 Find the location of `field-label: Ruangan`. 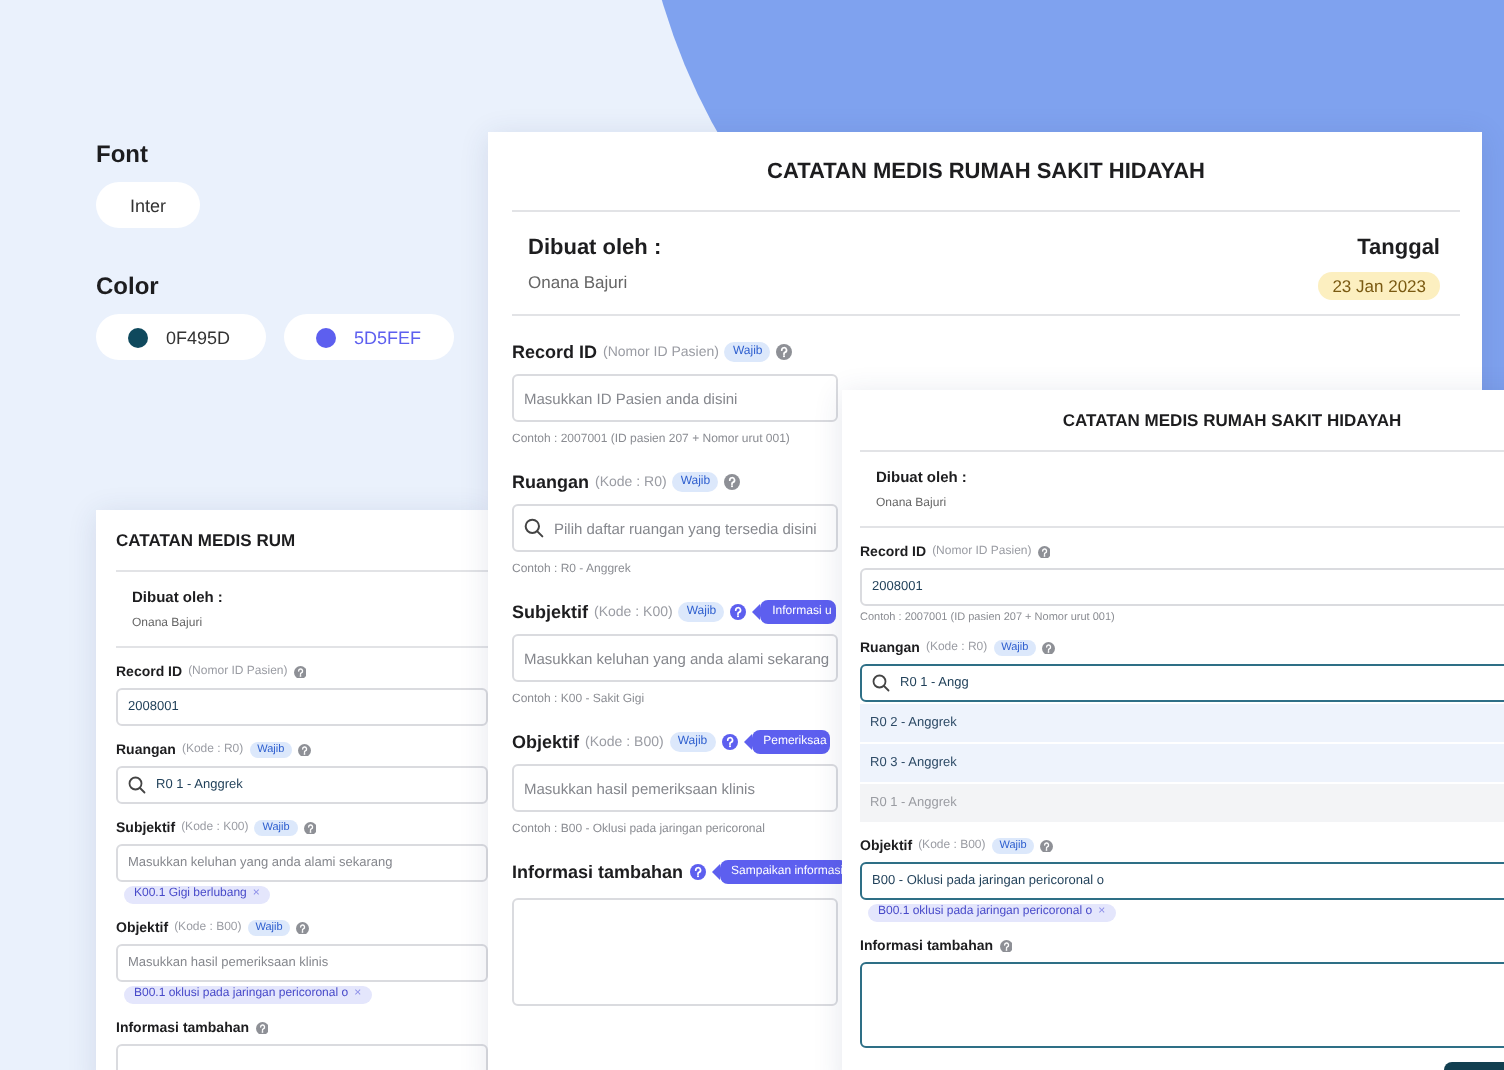

field-label: Ruangan is located at coordinates (551, 482).